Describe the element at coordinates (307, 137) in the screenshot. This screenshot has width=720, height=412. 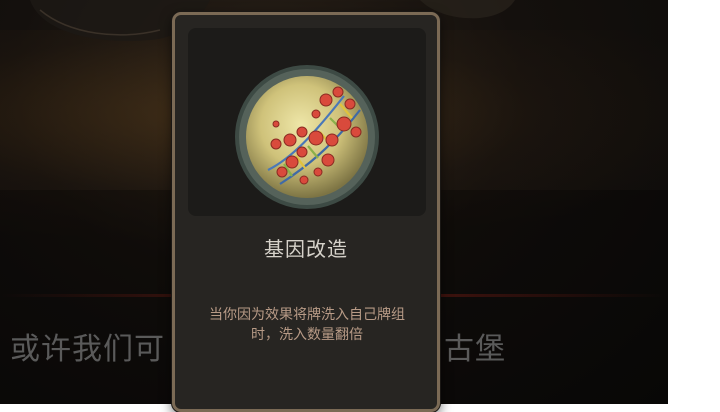
I see `dna-petri-dish-icon` at that location.